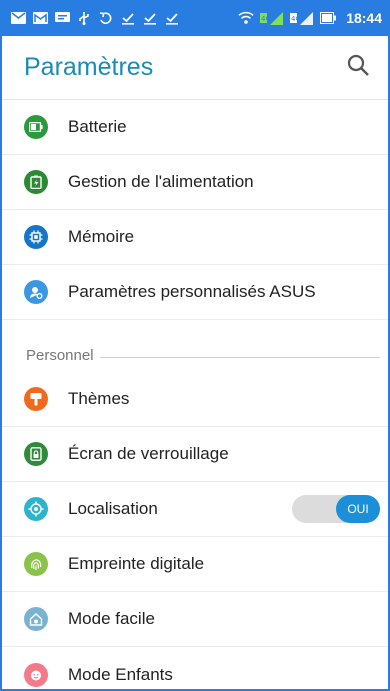 This screenshot has height=691, width=390. Describe the element at coordinates (36, 454) in the screenshot. I see `lock-screen-icon` at that location.